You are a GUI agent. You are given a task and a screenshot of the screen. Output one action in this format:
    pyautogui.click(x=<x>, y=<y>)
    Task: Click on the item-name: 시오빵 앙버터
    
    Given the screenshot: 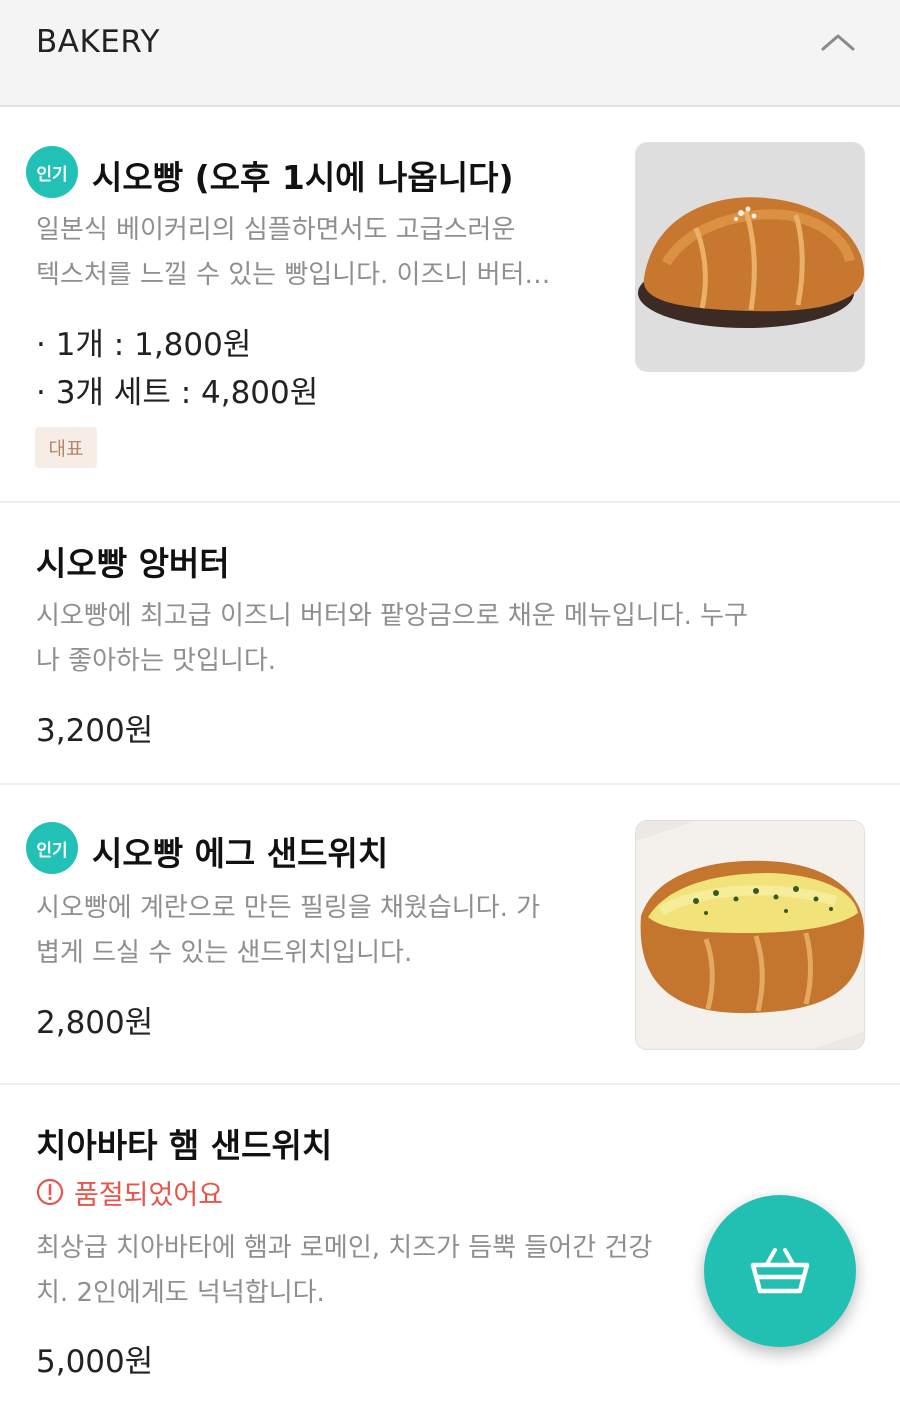 What is the action you would take?
    pyautogui.click(x=133, y=563)
    